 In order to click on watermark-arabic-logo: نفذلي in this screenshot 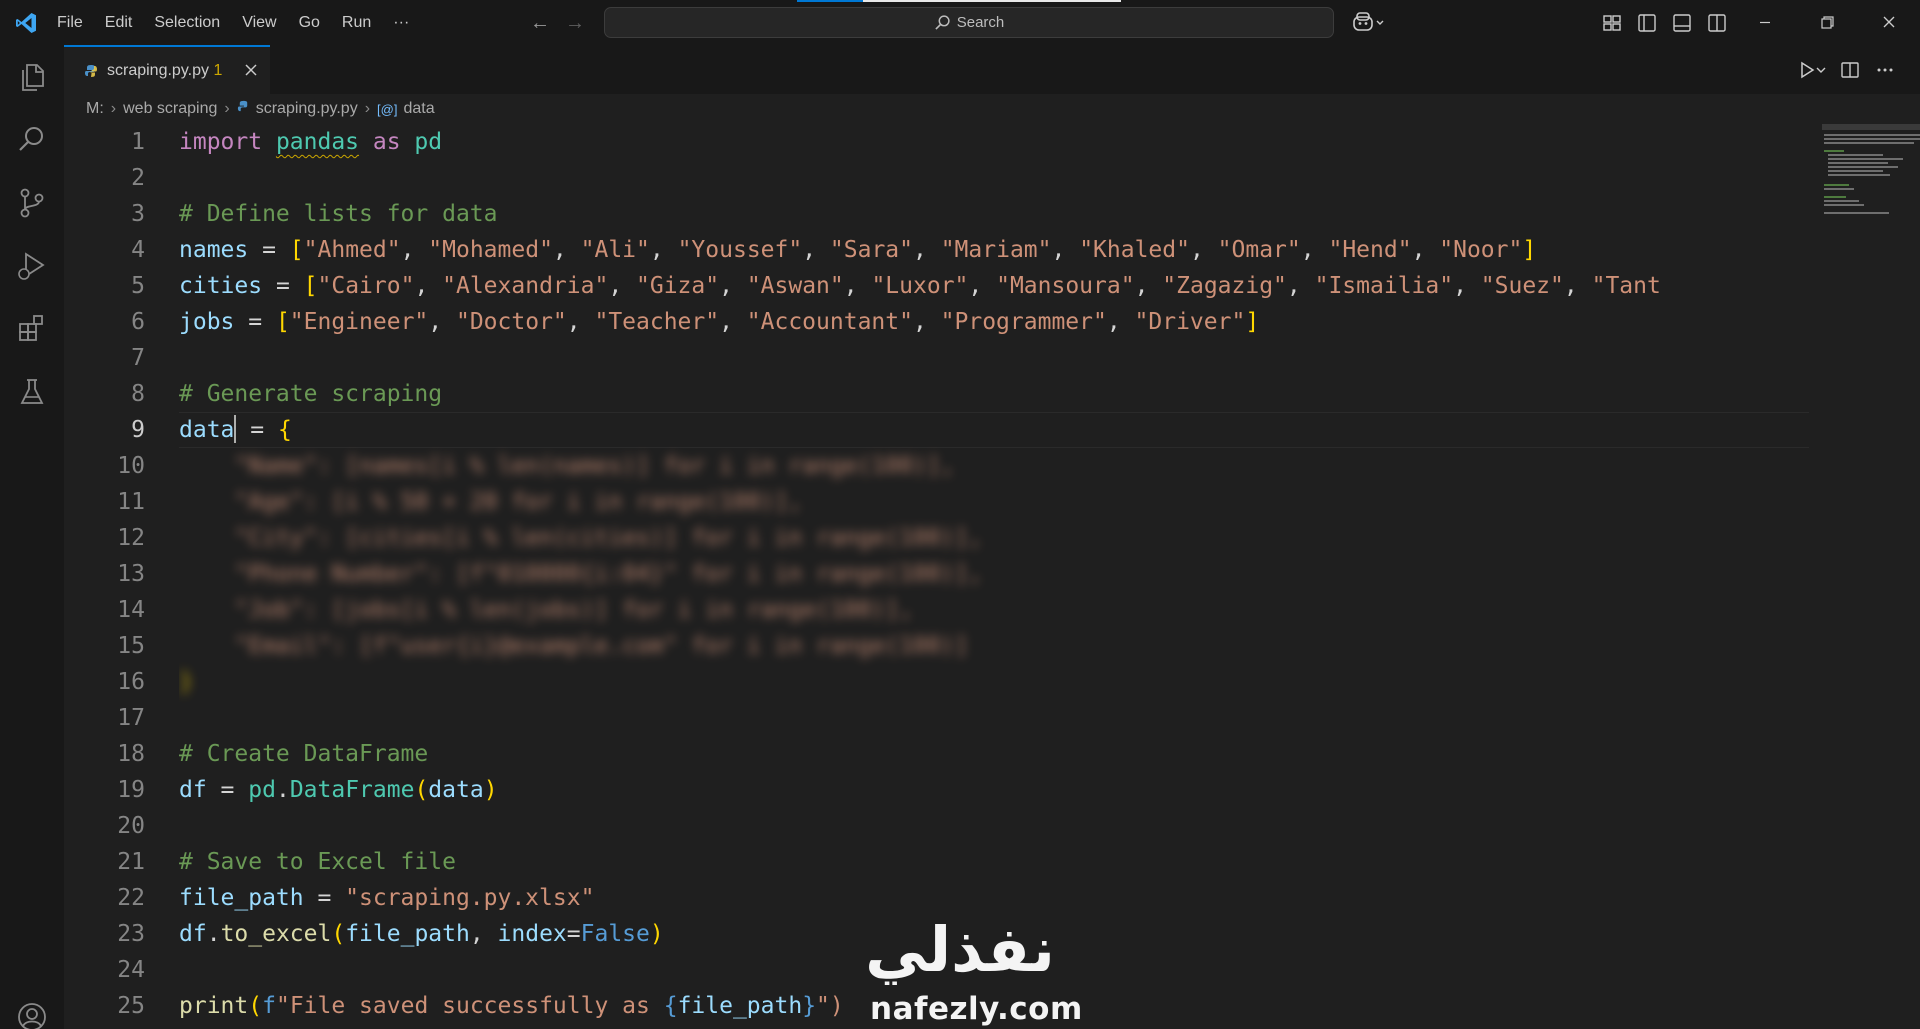, I will do `click(960, 949)`.